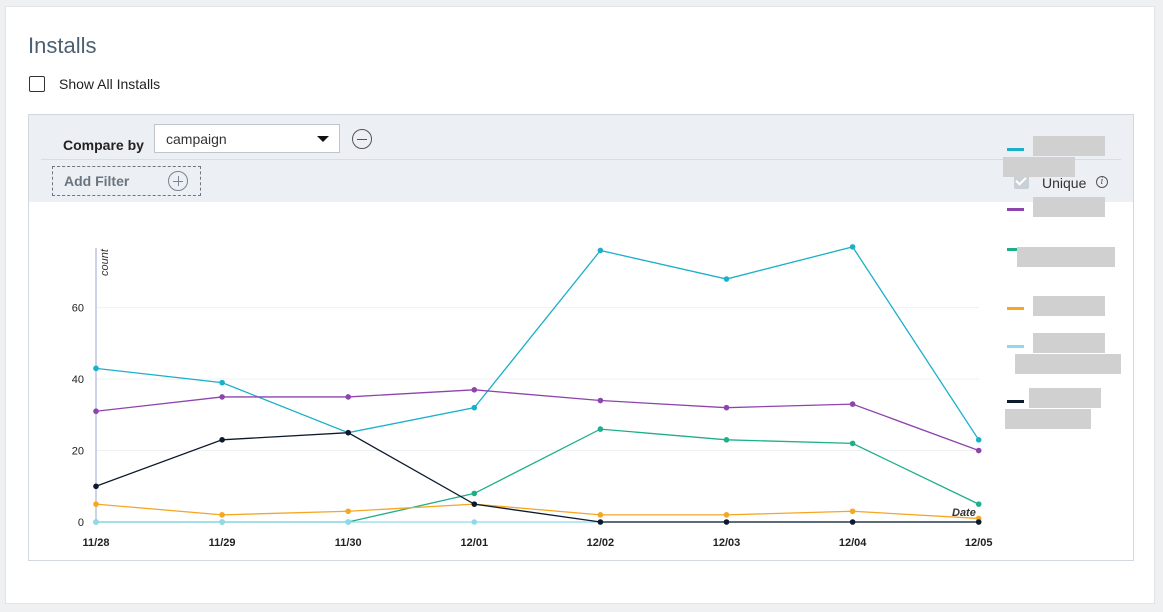  I want to click on x-tick-label: 12/03, so click(727, 543).